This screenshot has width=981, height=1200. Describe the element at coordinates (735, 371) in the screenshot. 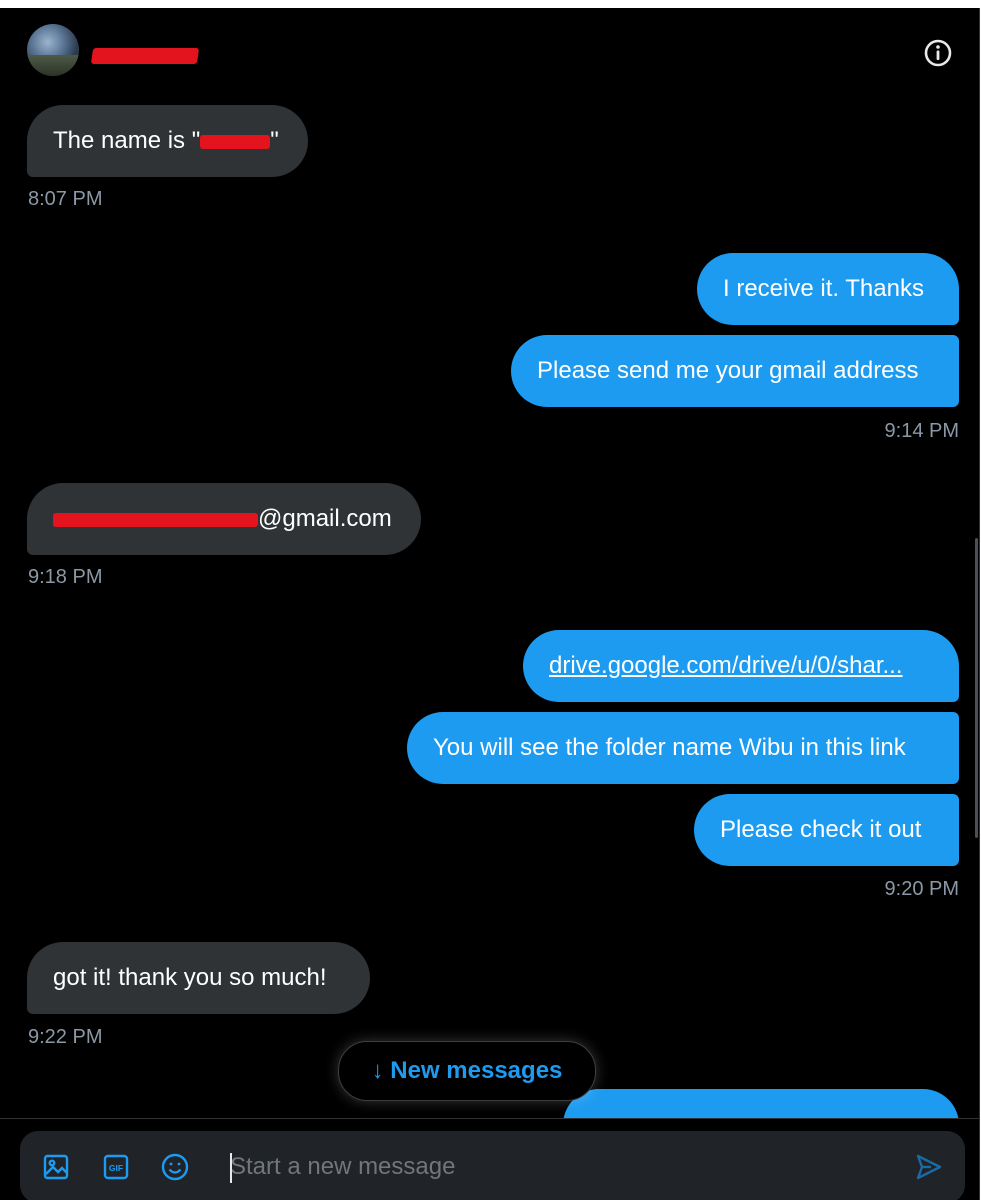

I see `message-bubble-outgoing: Please send me your gmail address` at that location.